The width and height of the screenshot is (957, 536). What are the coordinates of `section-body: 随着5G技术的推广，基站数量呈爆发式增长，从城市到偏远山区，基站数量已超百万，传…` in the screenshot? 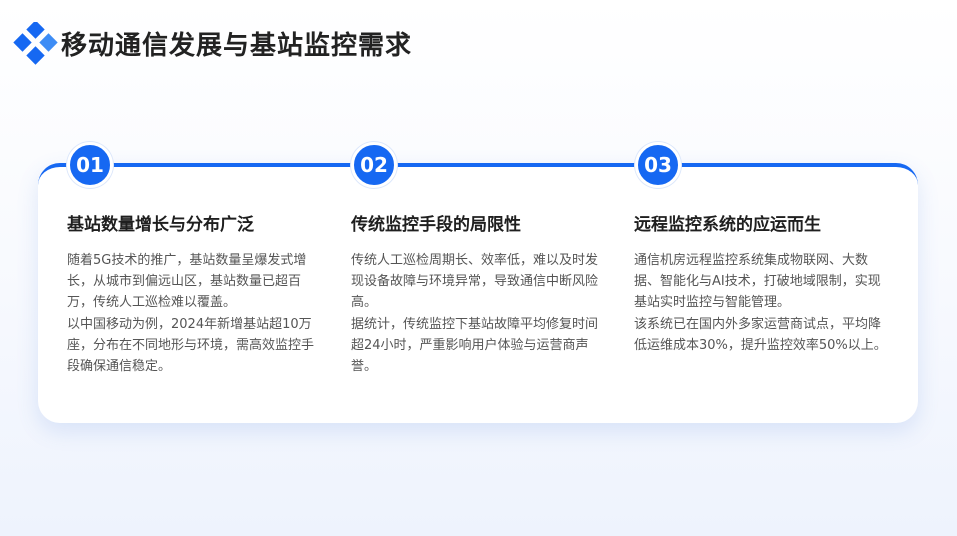 It's located at (196, 313).